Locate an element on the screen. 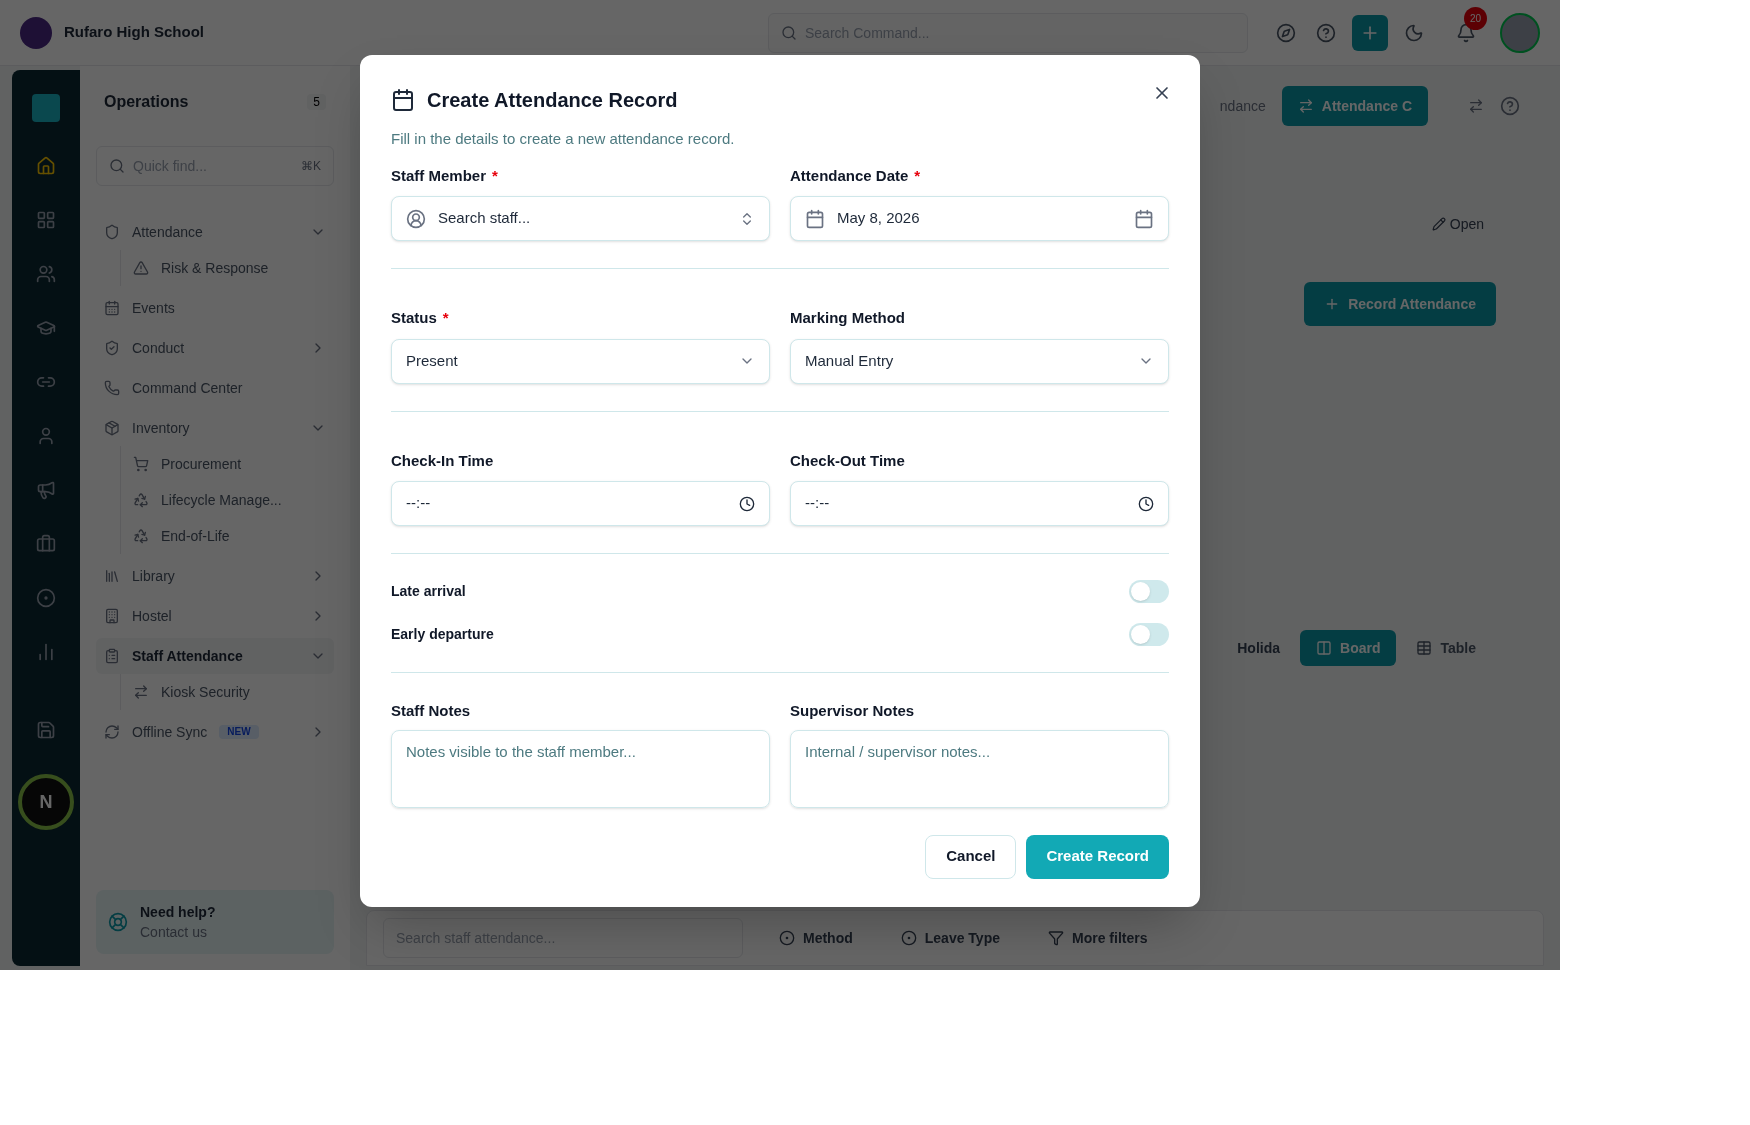  field-label: Staff Member * is located at coordinates (445, 175).